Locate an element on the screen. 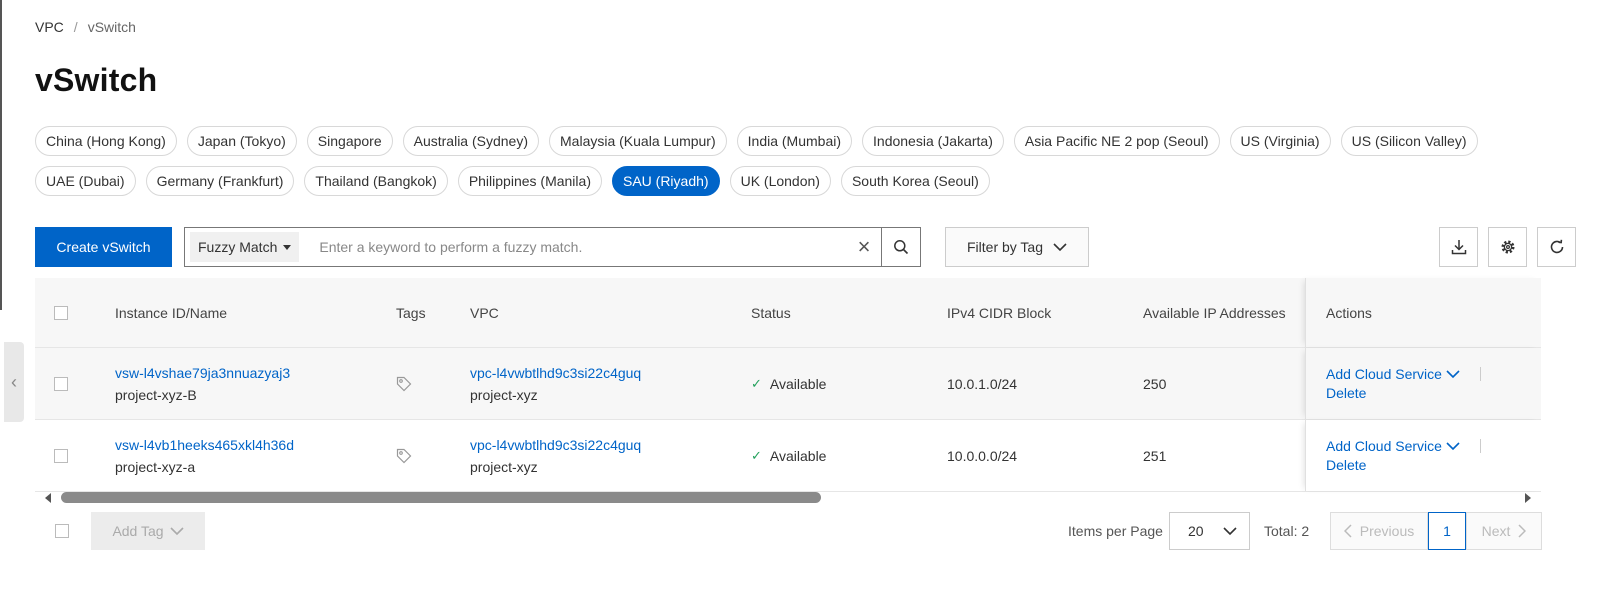  scroll-right-arrow-icon is located at coordinates (1528, 498).